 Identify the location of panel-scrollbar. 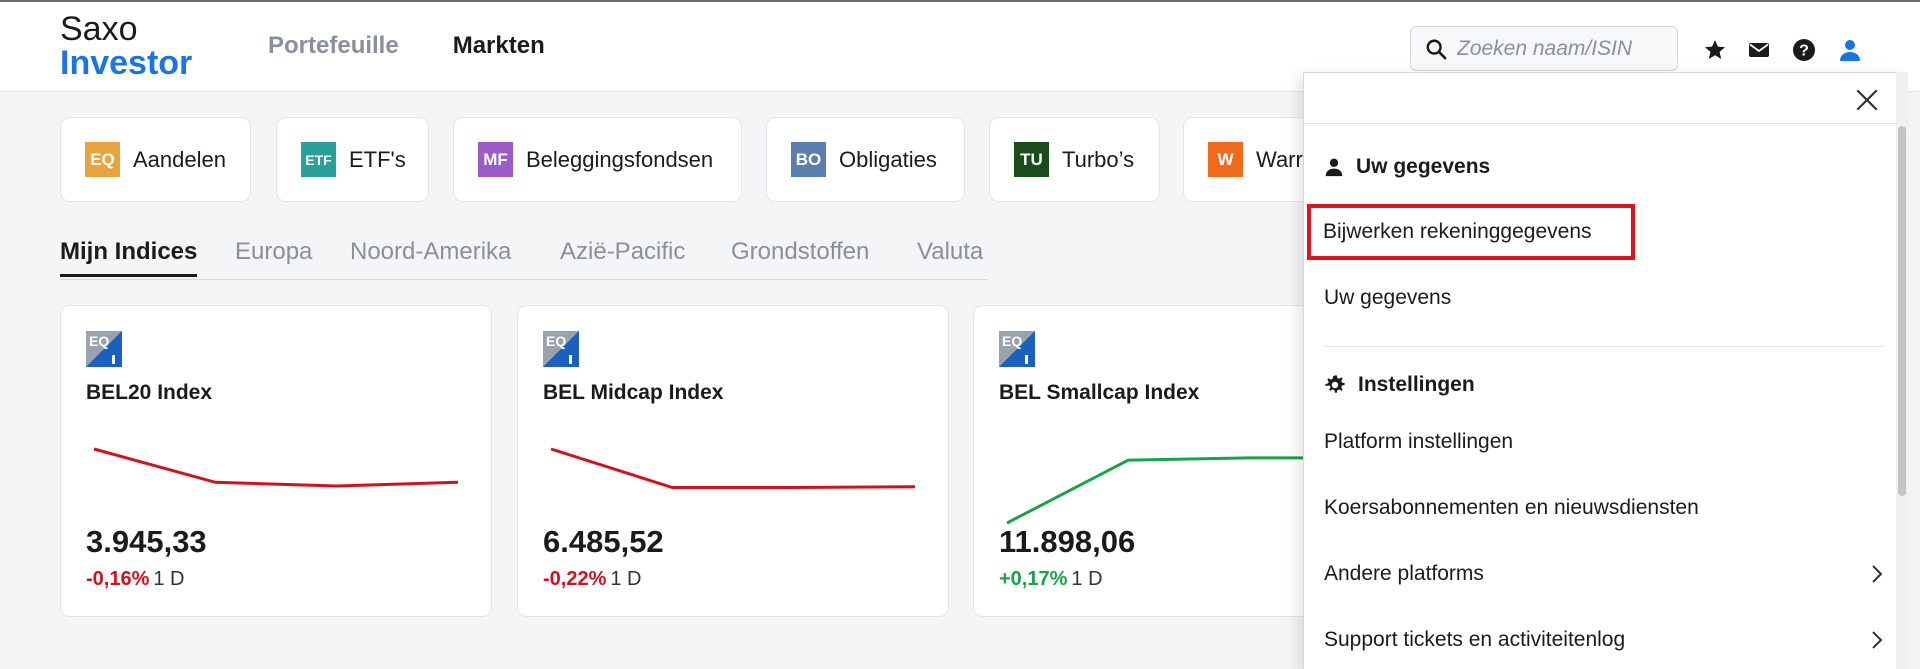
(1902, 370).